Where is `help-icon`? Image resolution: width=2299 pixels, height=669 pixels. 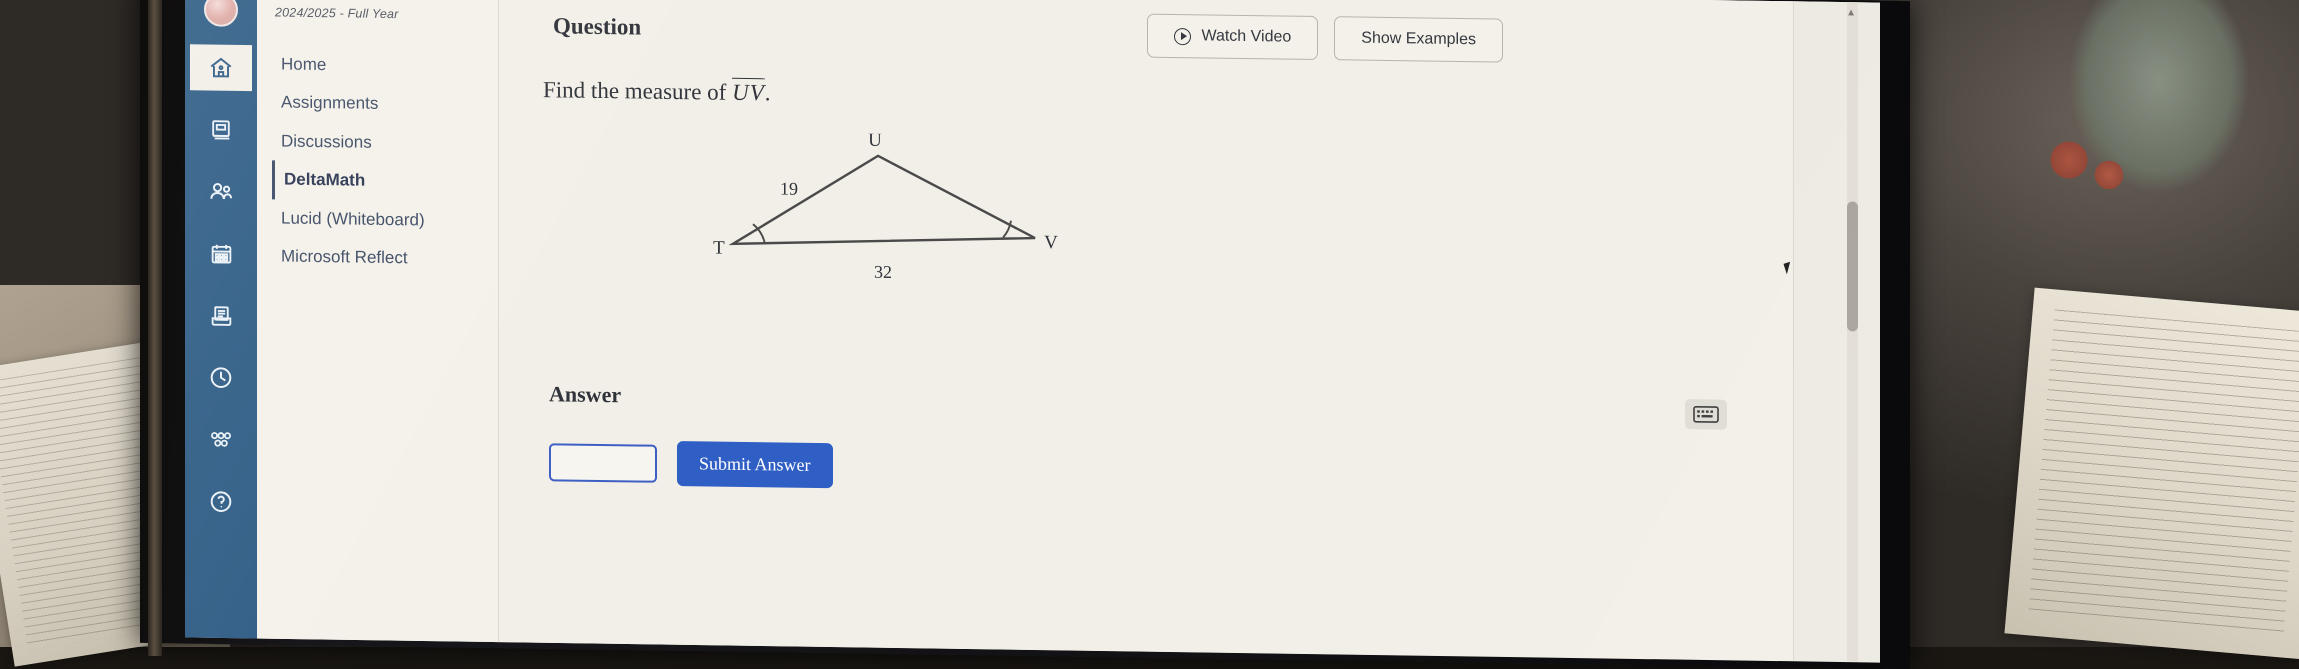
help-icon is located at coordinates (221, 501).